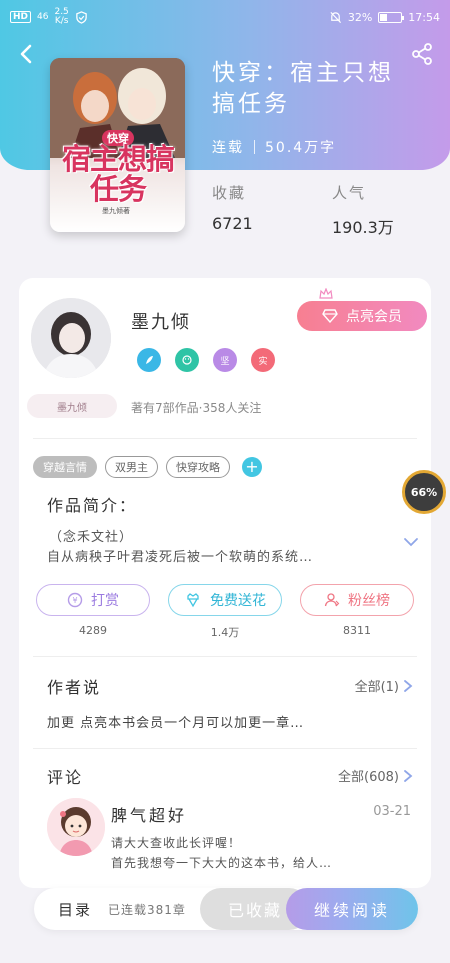 The height and width of the screenshot is (963, 450). I want to click on send-flower-label: 免费送花, so click(238, 601).